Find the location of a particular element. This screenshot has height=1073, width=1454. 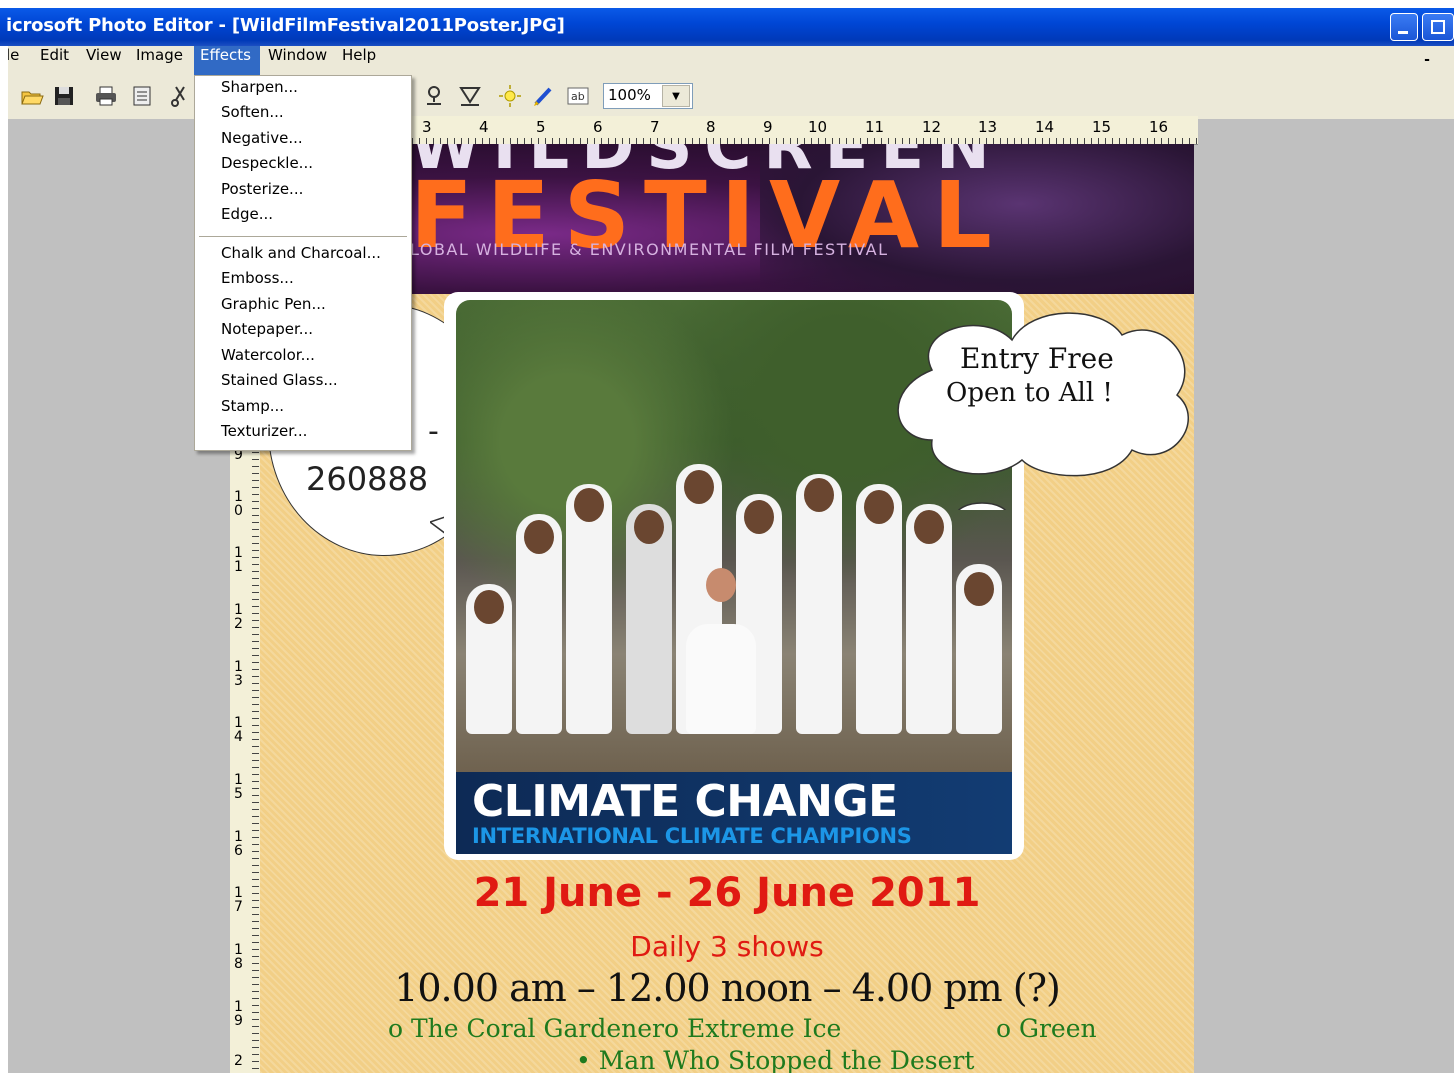

ruler-number: 7 is located at coordinates (655, 127).